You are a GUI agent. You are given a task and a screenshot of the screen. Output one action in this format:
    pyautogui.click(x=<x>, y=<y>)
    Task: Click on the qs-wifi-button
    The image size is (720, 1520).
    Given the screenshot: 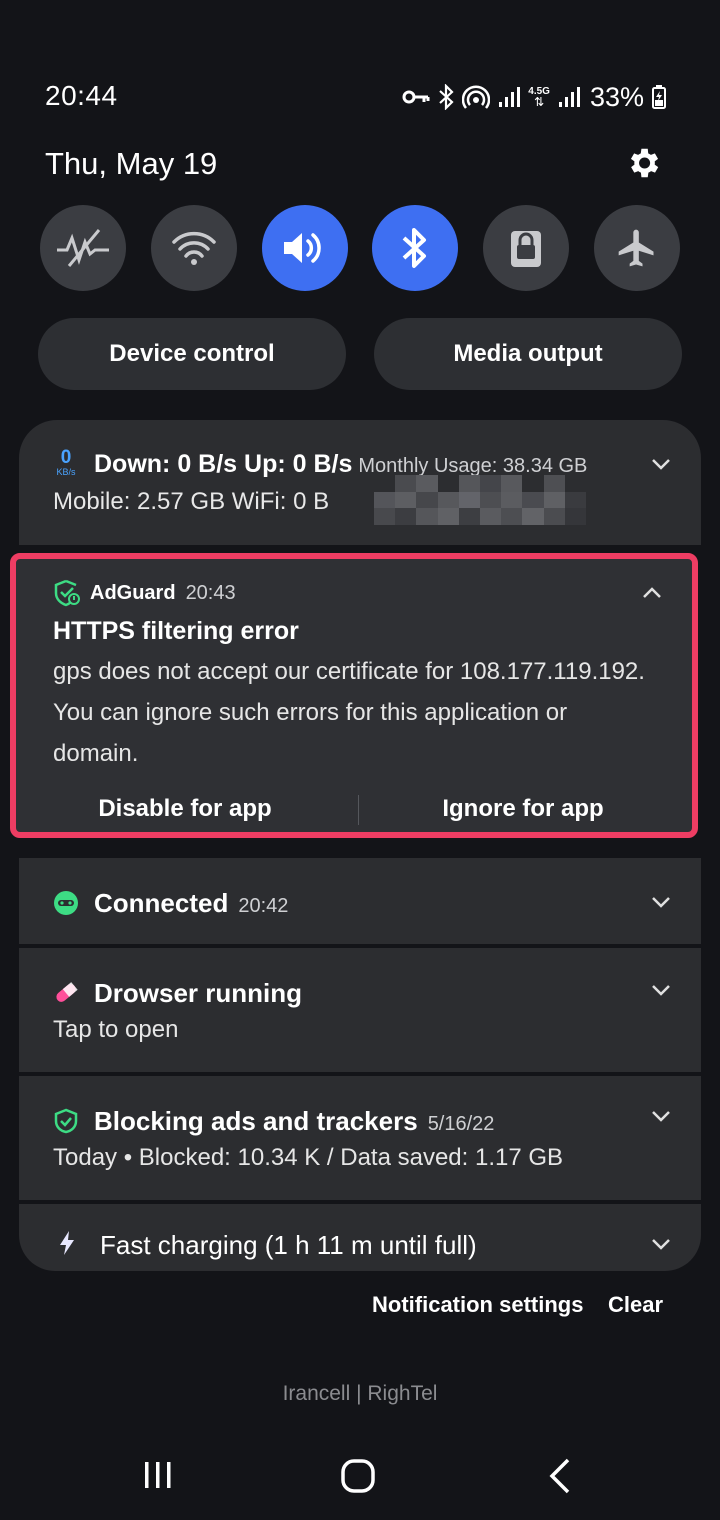 What is the action you would take?
    pyautogui.click(x=193, y=248)
    